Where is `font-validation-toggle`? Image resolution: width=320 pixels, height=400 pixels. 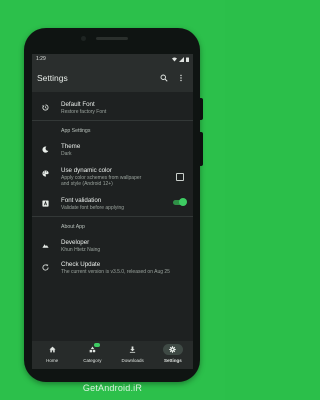 font-validation-toggle is located at coordinates (180, 202).